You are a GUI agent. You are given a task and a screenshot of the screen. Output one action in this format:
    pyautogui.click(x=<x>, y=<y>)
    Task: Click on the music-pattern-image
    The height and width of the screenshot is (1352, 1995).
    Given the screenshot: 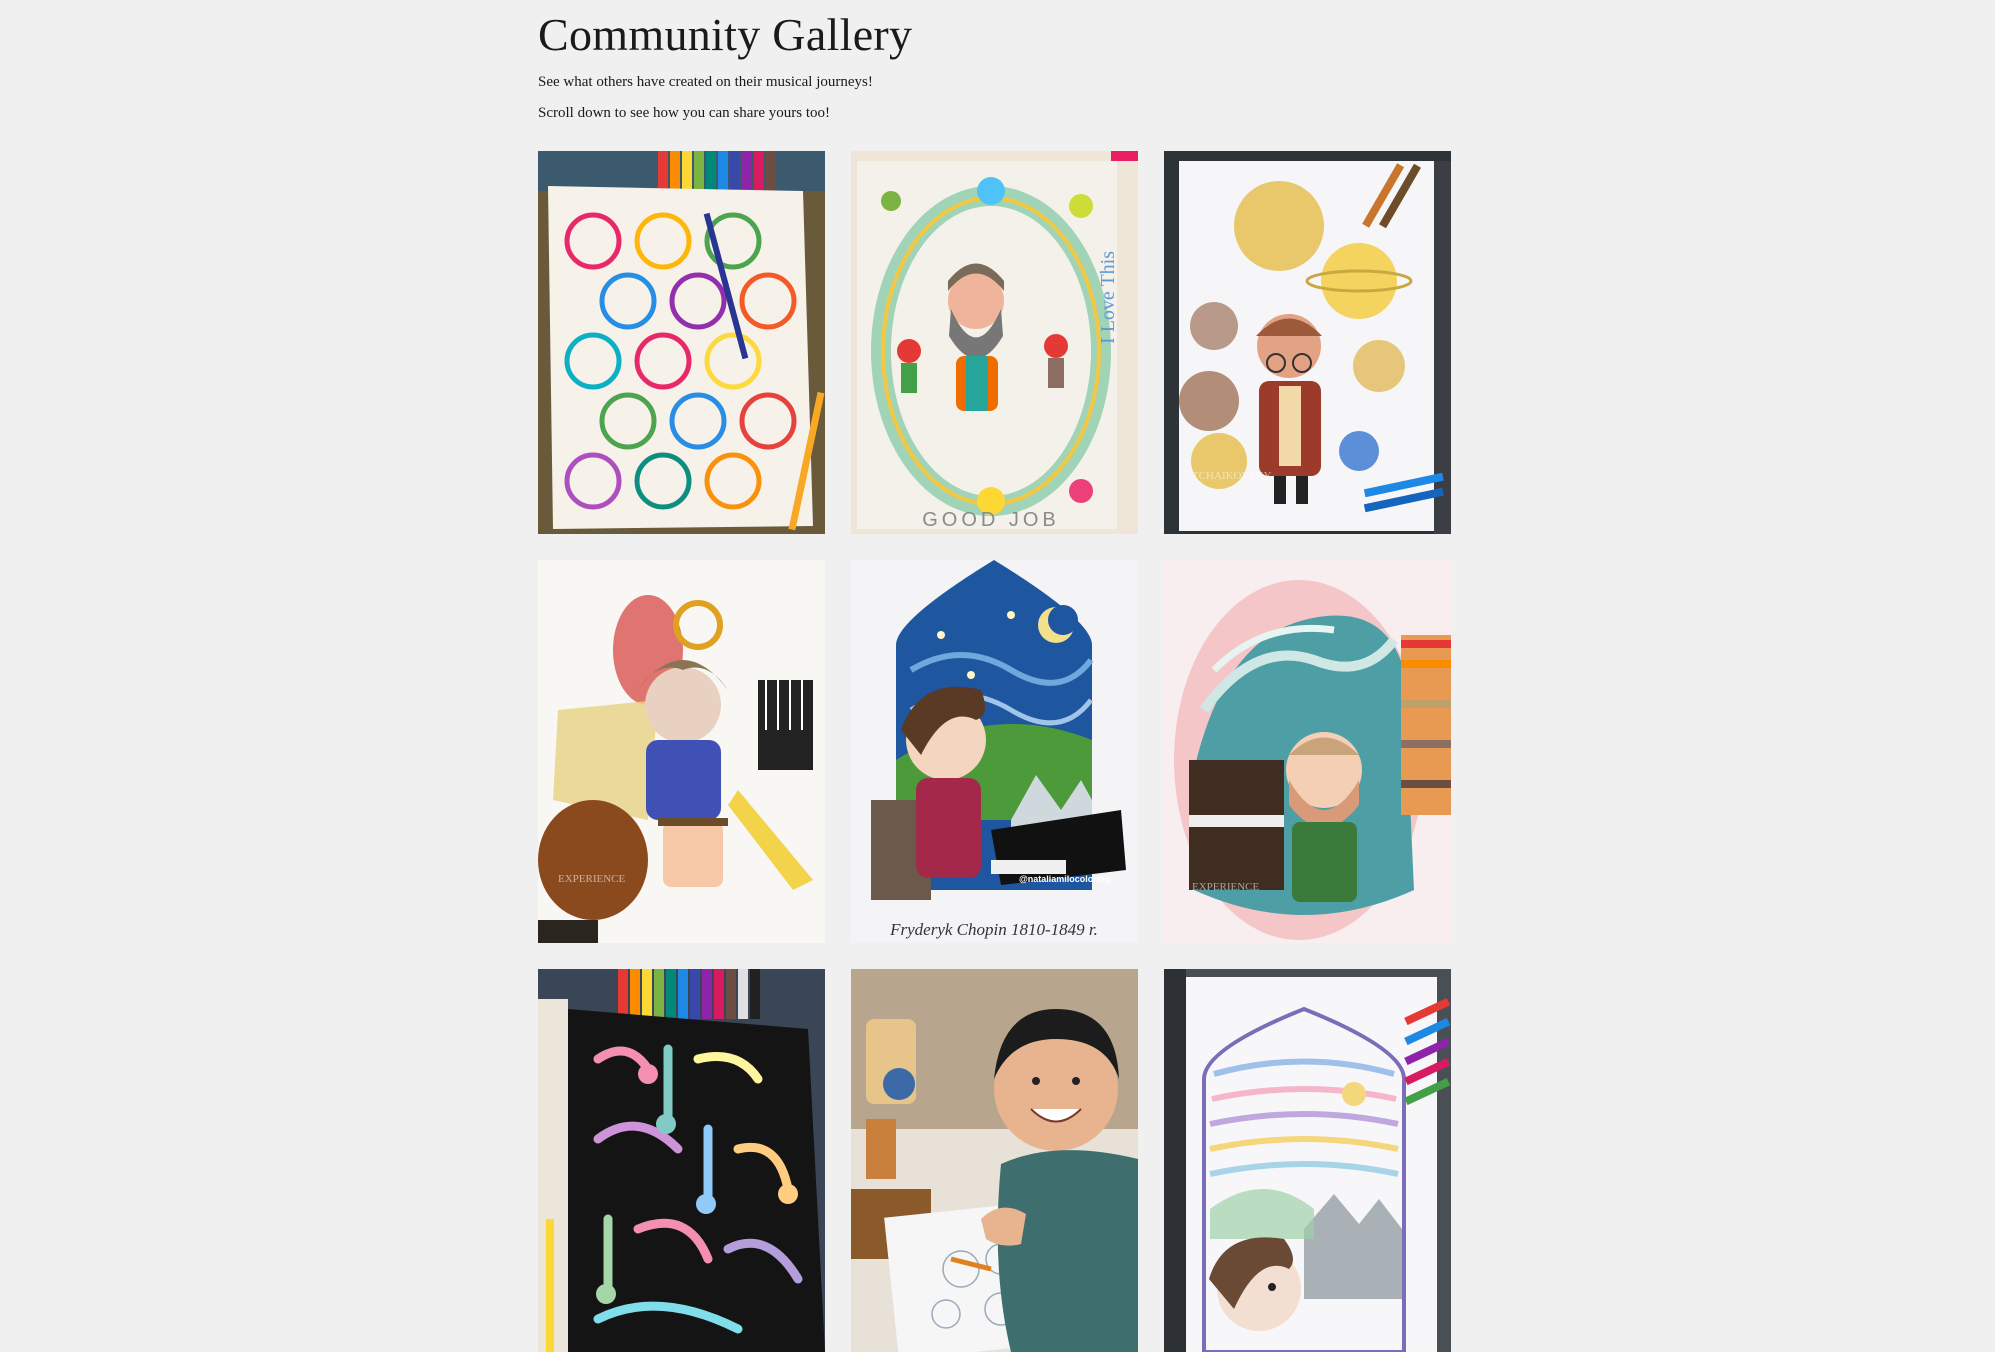 What is the action you would take?
    pyautogui.click(x=681, y=342)
    